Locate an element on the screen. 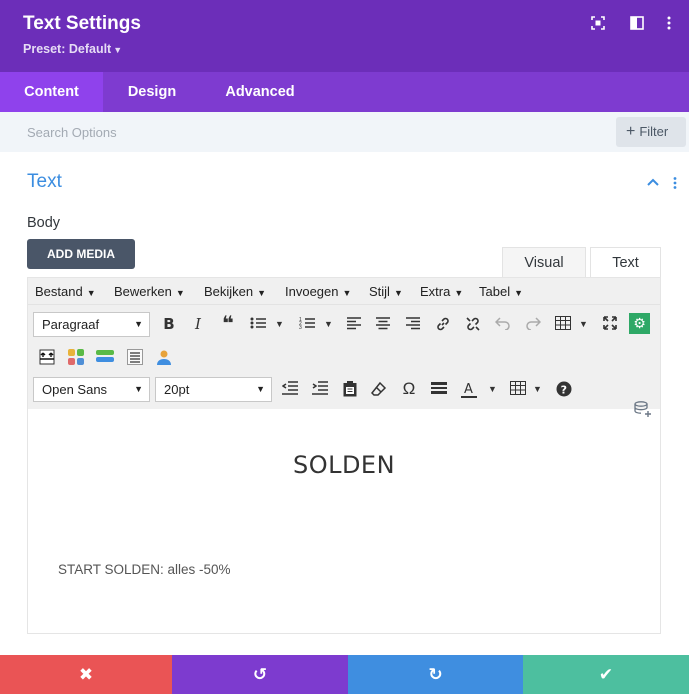 The height and width of the screenshot is (694, 689). outdent-icon is located at coordinates (290, 389).